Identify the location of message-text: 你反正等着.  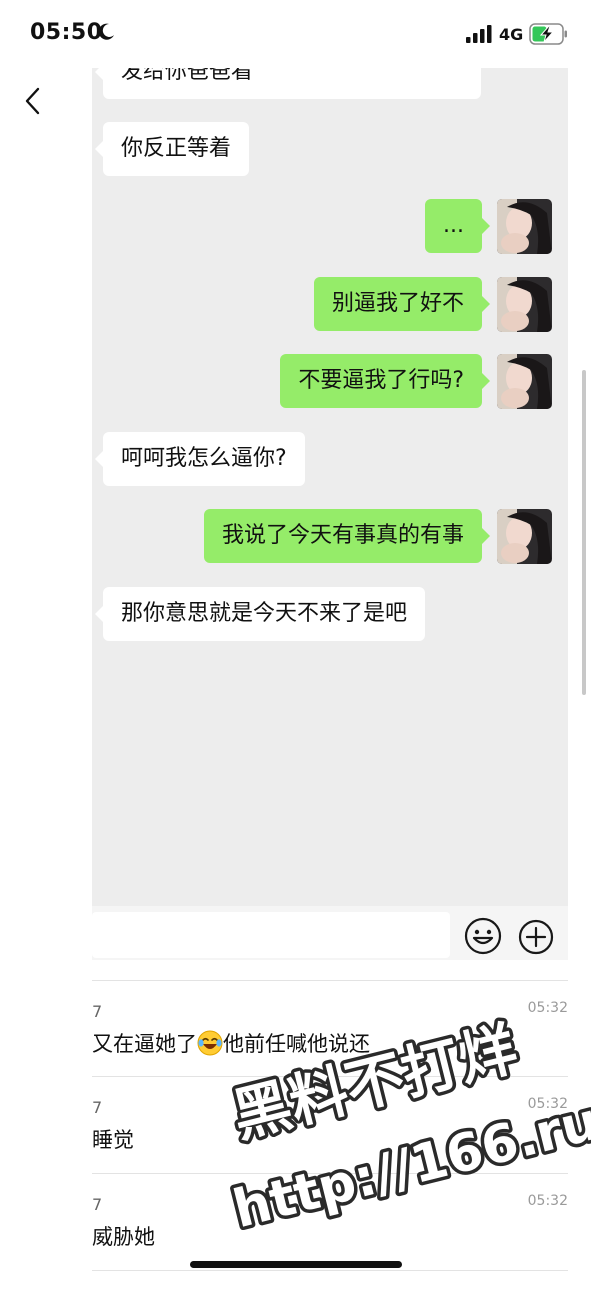
(176, 148).